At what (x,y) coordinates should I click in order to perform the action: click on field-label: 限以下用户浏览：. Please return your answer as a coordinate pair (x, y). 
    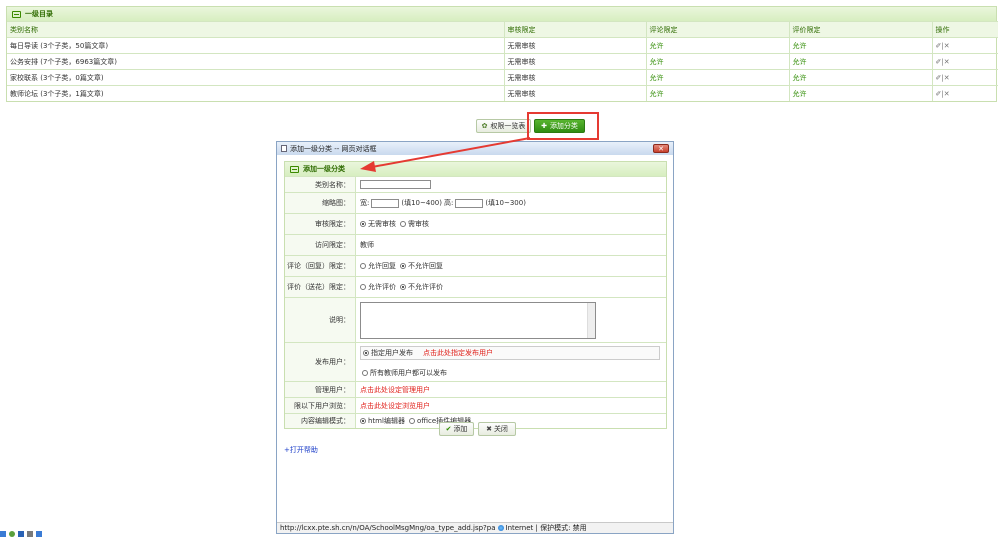
    Looking at the image, I should click on (320, 405).